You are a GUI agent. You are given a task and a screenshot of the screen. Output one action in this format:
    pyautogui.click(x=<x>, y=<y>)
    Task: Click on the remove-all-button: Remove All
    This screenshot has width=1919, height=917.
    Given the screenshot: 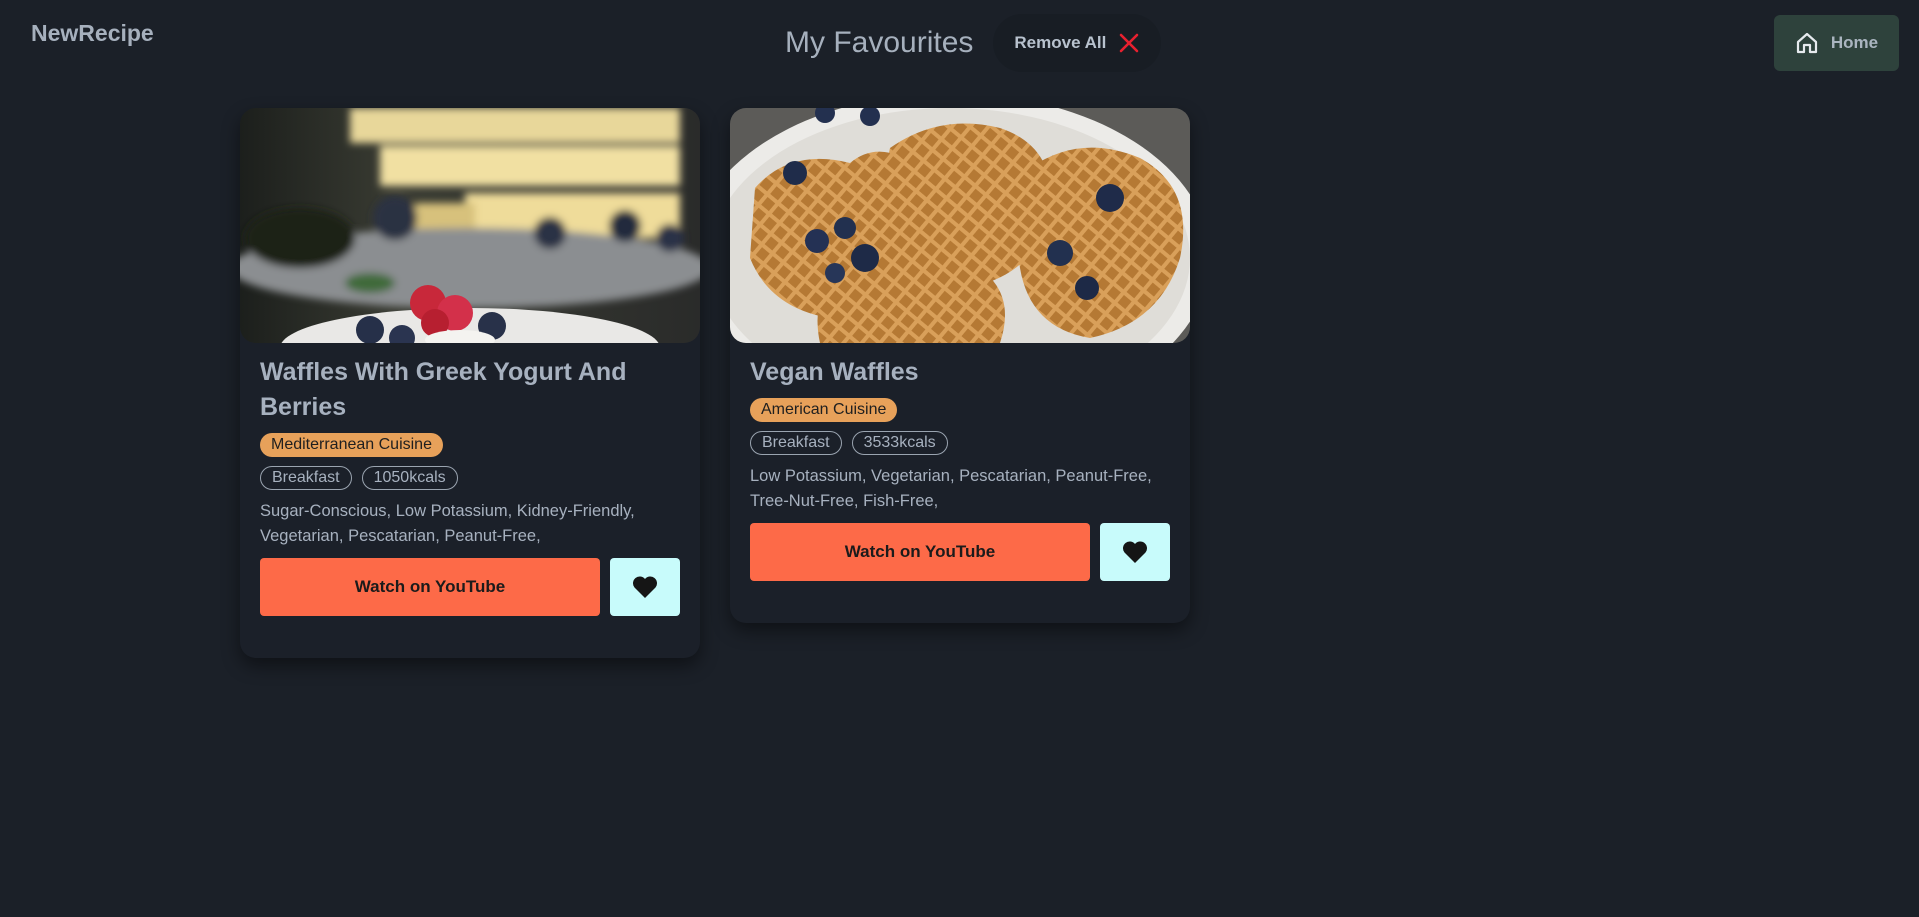 What is the action you would take?
    pyautogui.click(x=1077, y=43)
    